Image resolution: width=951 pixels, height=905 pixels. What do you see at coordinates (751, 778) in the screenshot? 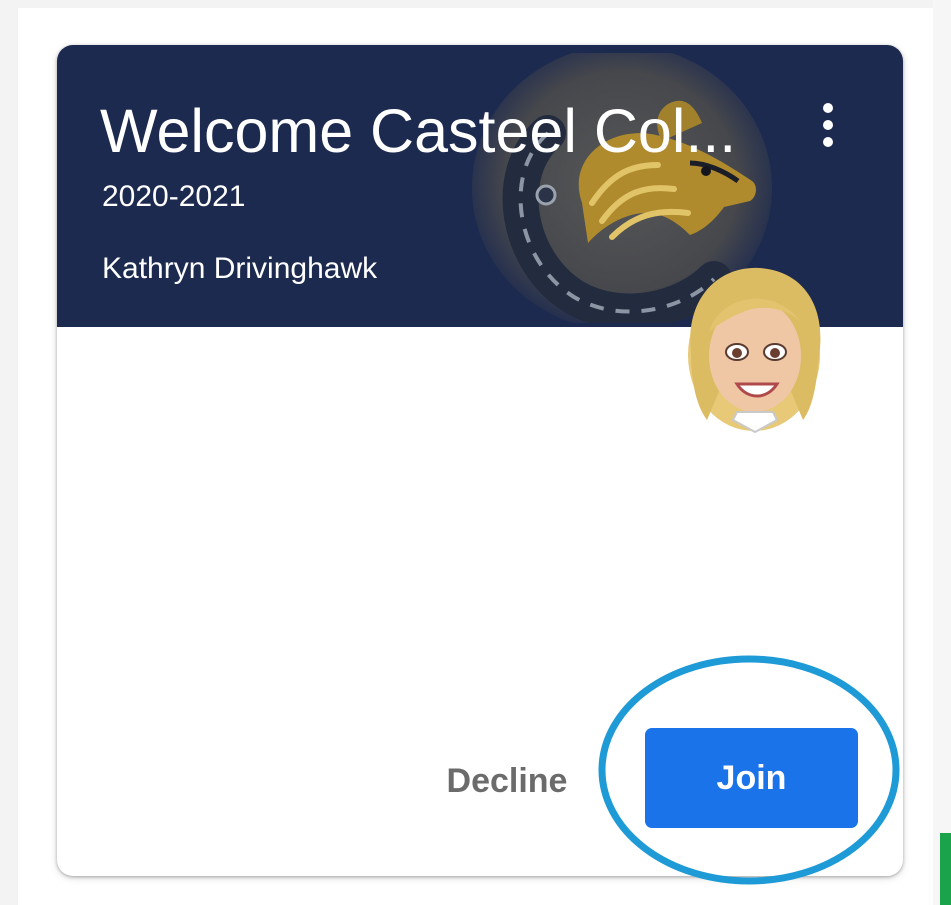
I see `join-button: Join` at bounding box center [751, 778].